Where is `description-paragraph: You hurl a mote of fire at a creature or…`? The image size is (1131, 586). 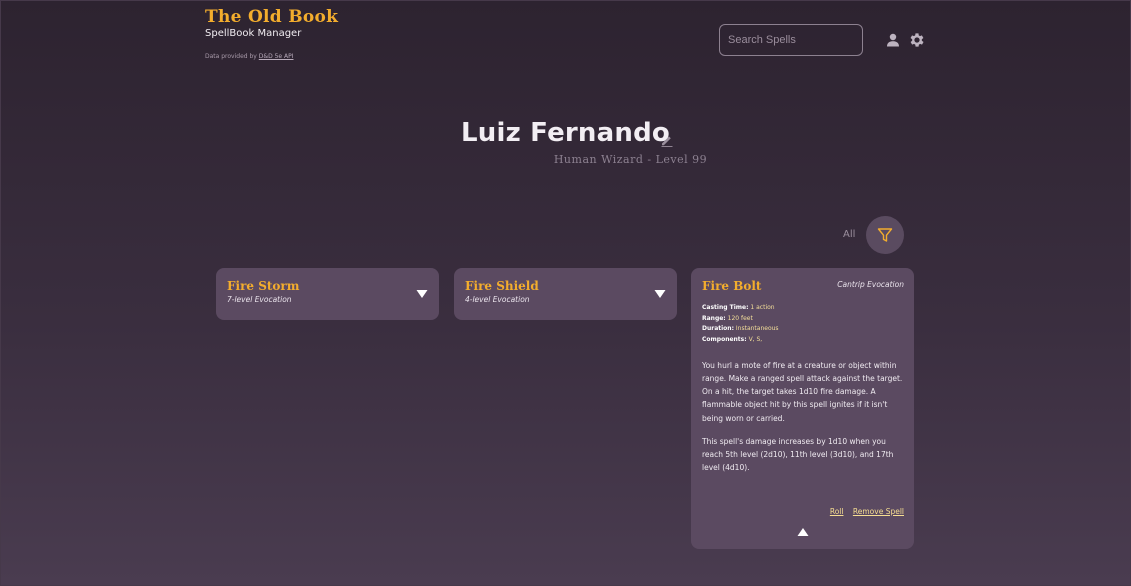
description-paragraph: You hurl a mote of fire at a creature or… is located at coordinates (802, 391).